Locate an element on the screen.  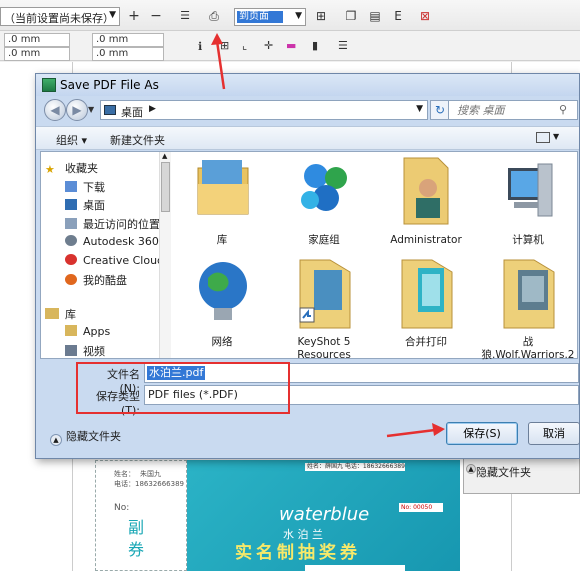
nav-item-label: 最近访问的位置 is located at coordinates (121, 224).